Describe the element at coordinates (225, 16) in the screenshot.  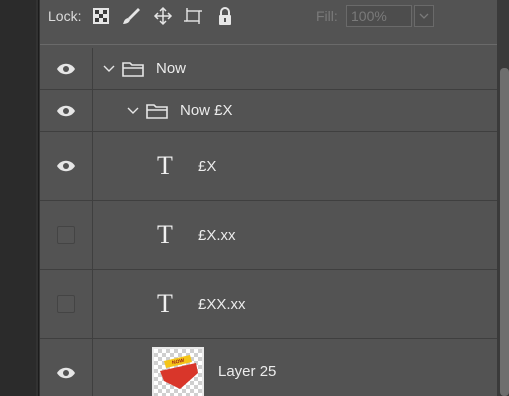
I see `lock-all-icon` at that location.